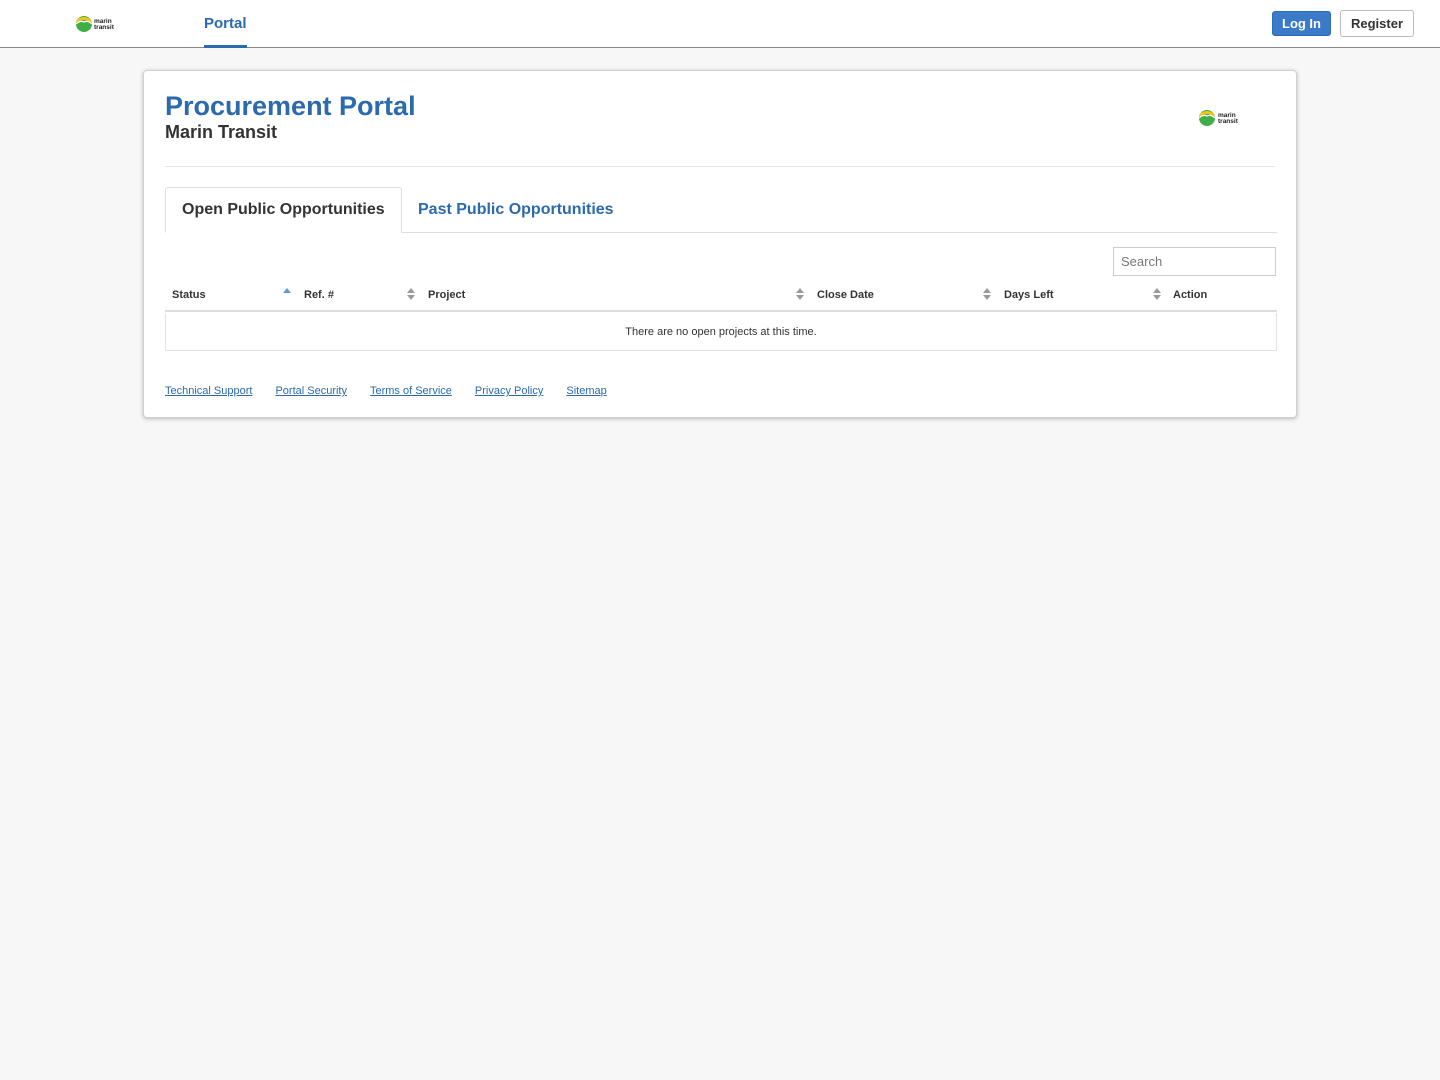 The height and width of the screenshot is (1080, 1440). I want to click on marin-transit-logo: marin transit, so click(97, 24).